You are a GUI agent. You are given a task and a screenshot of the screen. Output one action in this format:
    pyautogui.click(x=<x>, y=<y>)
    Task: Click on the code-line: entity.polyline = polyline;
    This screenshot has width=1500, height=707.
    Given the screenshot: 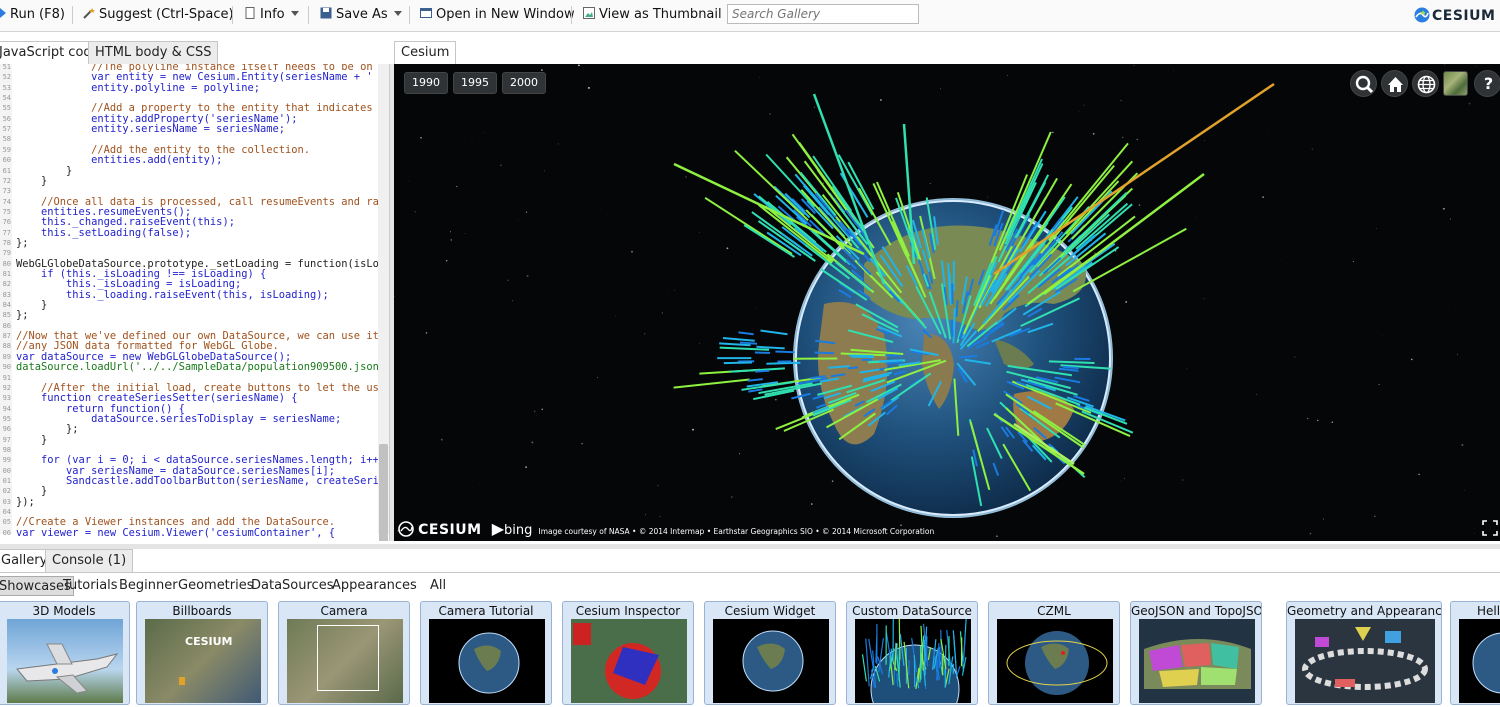 What is the action you would take?
    pyautogui.click(x=138, y=87)
    